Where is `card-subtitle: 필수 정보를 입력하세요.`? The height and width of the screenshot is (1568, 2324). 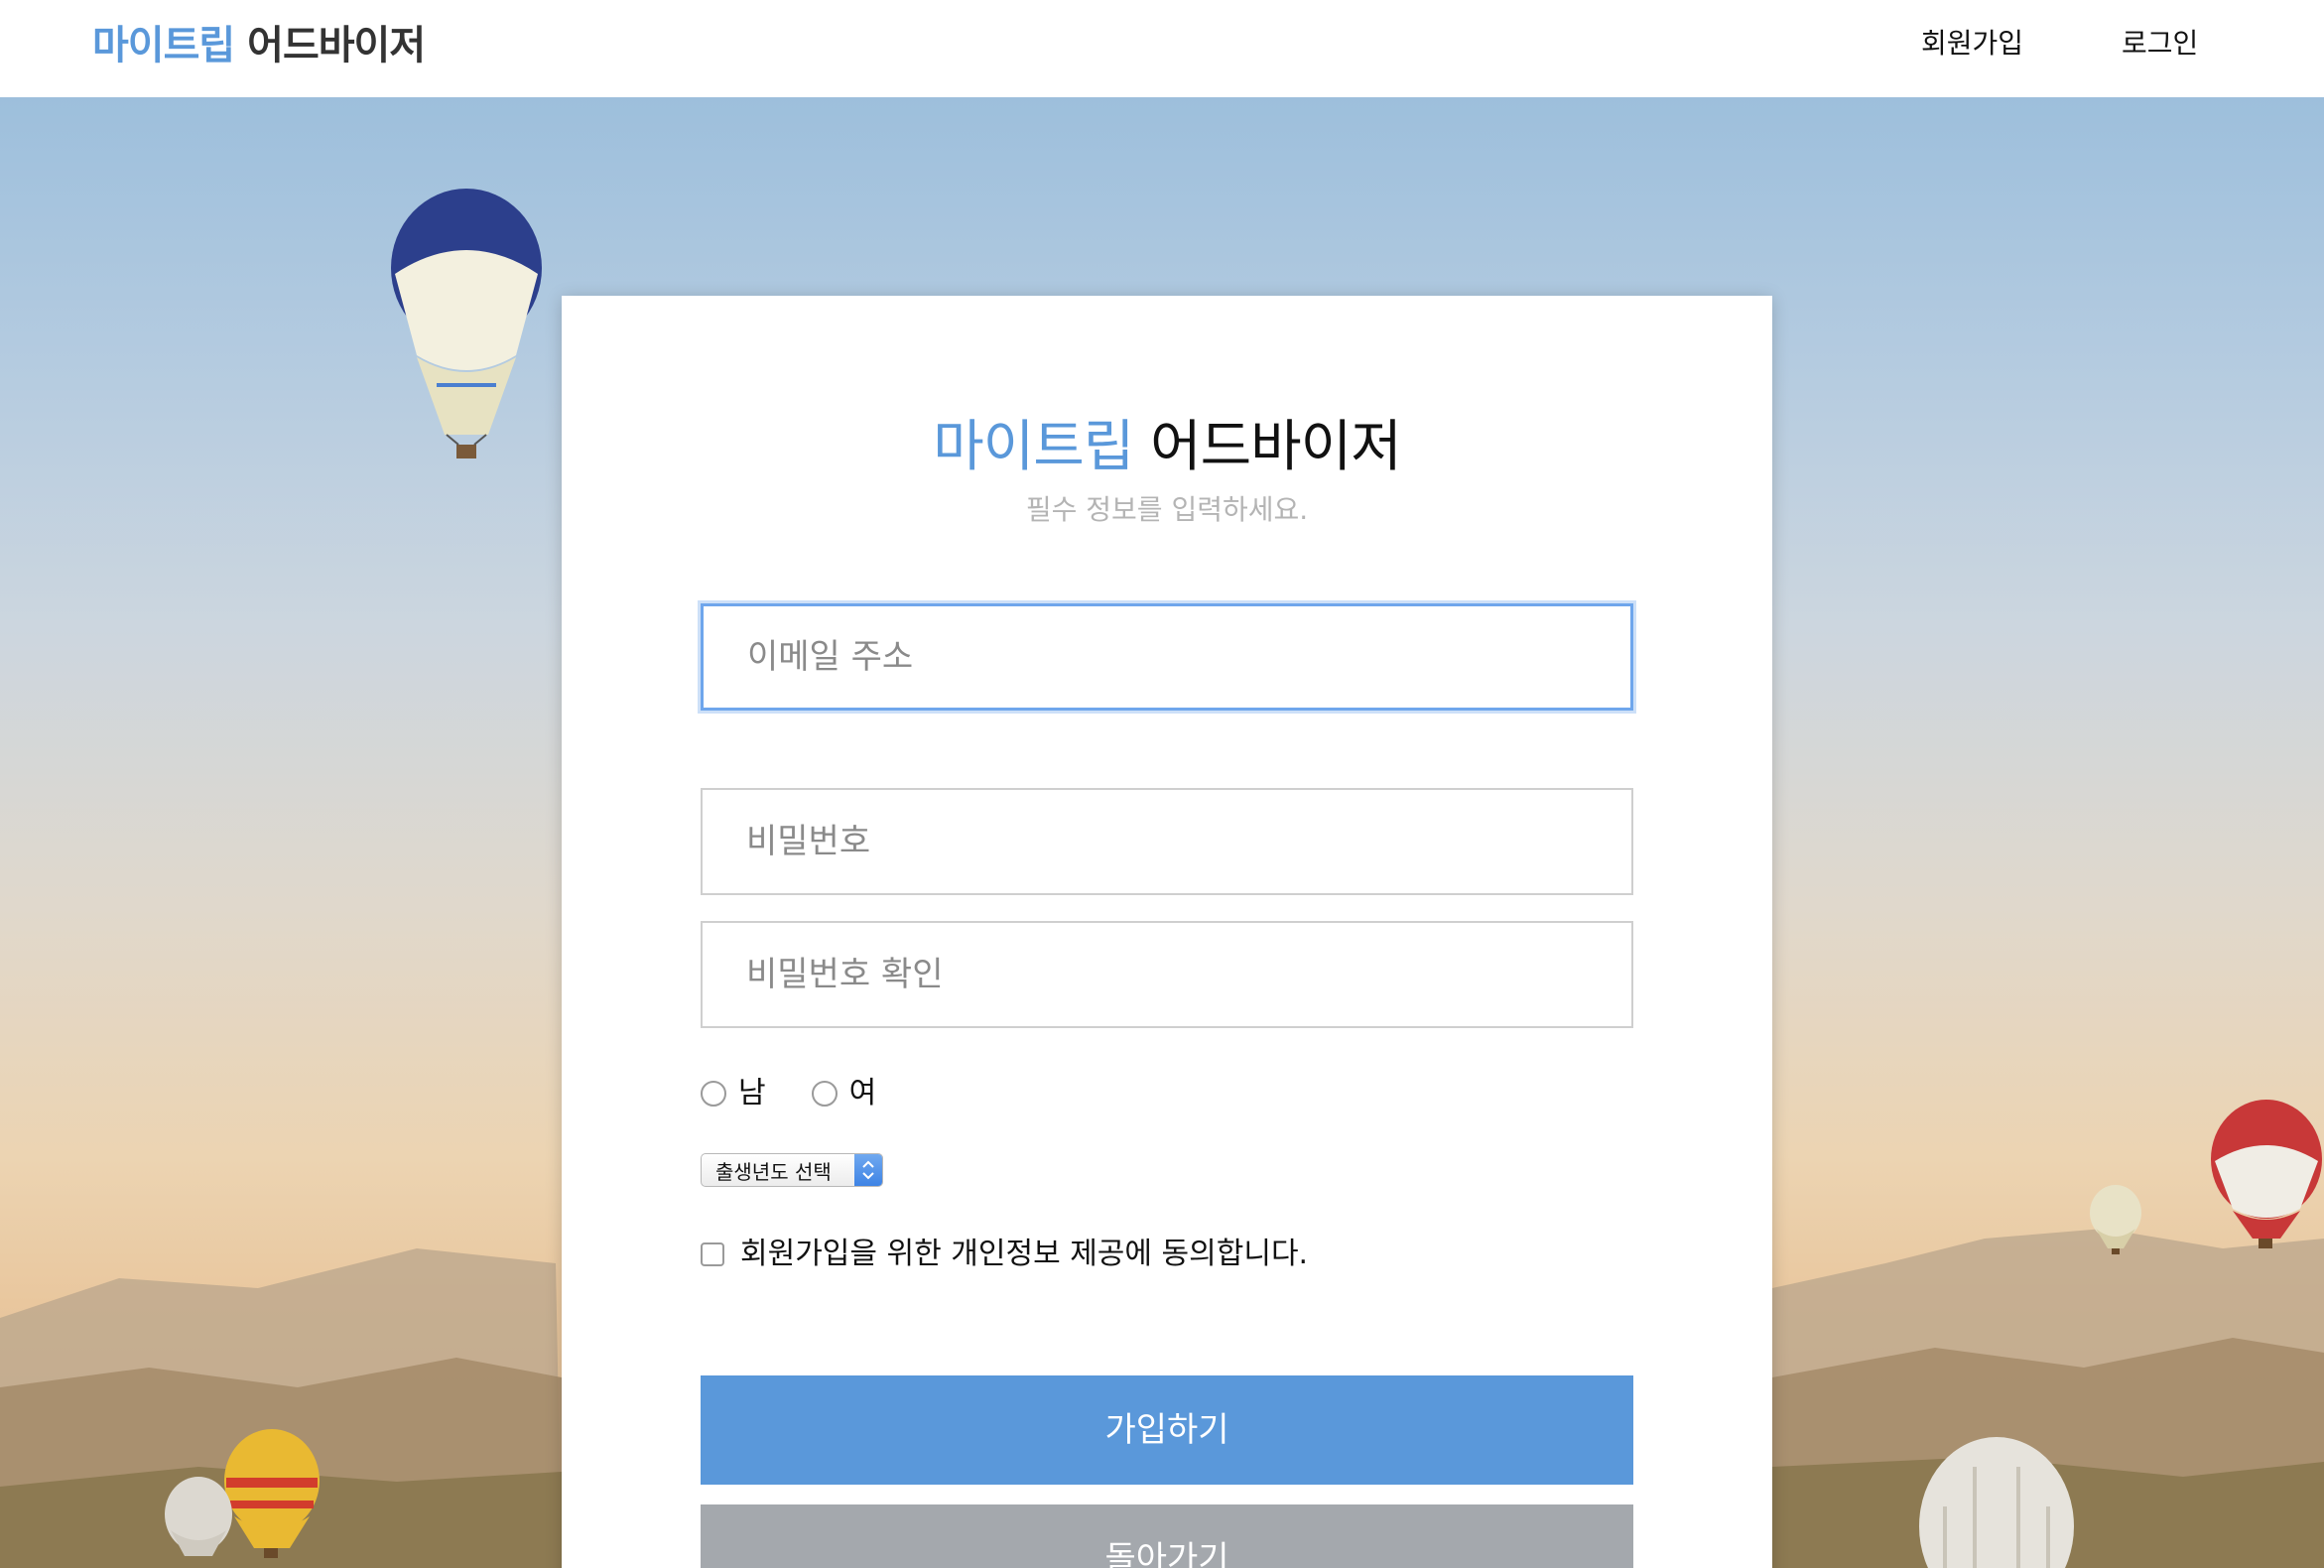
card-subtitle: 필수 정보를 입력하세요. is located at coordinates (1167, 509).